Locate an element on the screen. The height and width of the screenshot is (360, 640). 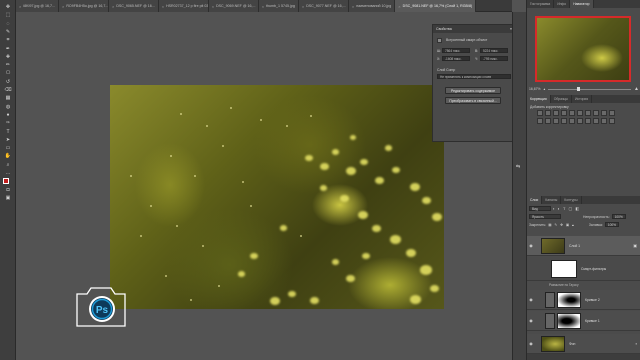
move-icon: ✥ is located at coordinates (8, 7).